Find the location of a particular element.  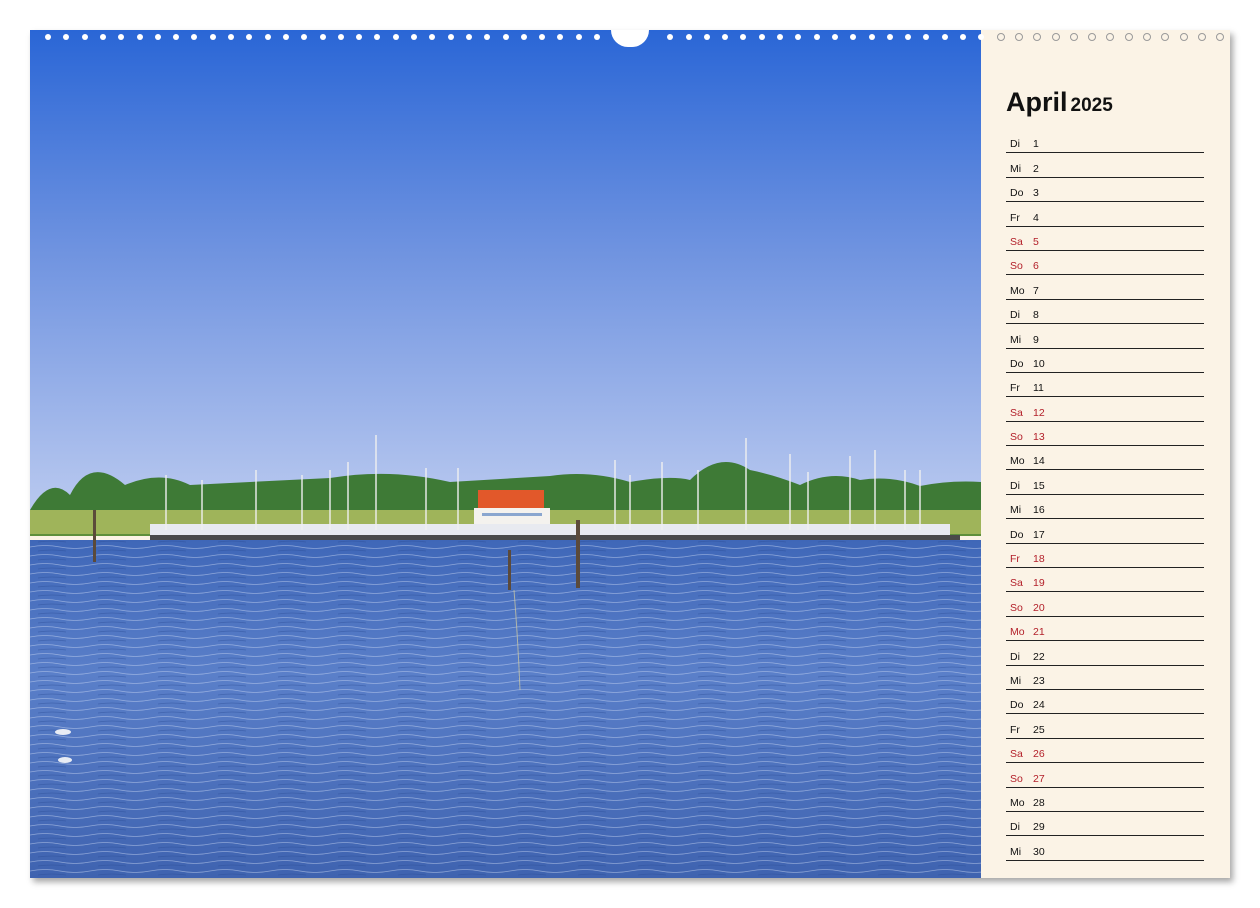

day-row: Fr 11 is located at coordinates (1105, 386).